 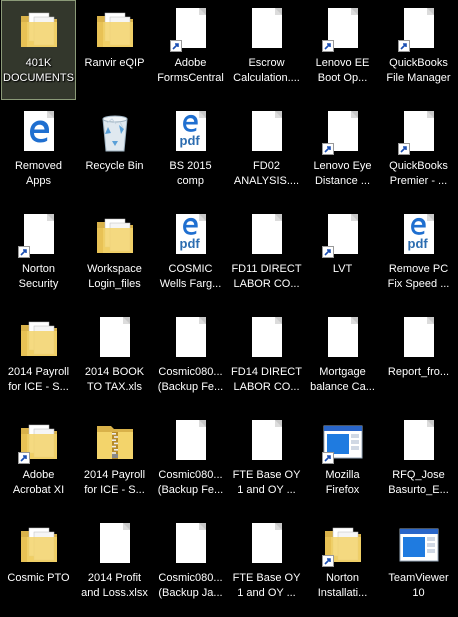 I want to click on desktop-item: Mozilla Firefox, so click(x=342, y=462).